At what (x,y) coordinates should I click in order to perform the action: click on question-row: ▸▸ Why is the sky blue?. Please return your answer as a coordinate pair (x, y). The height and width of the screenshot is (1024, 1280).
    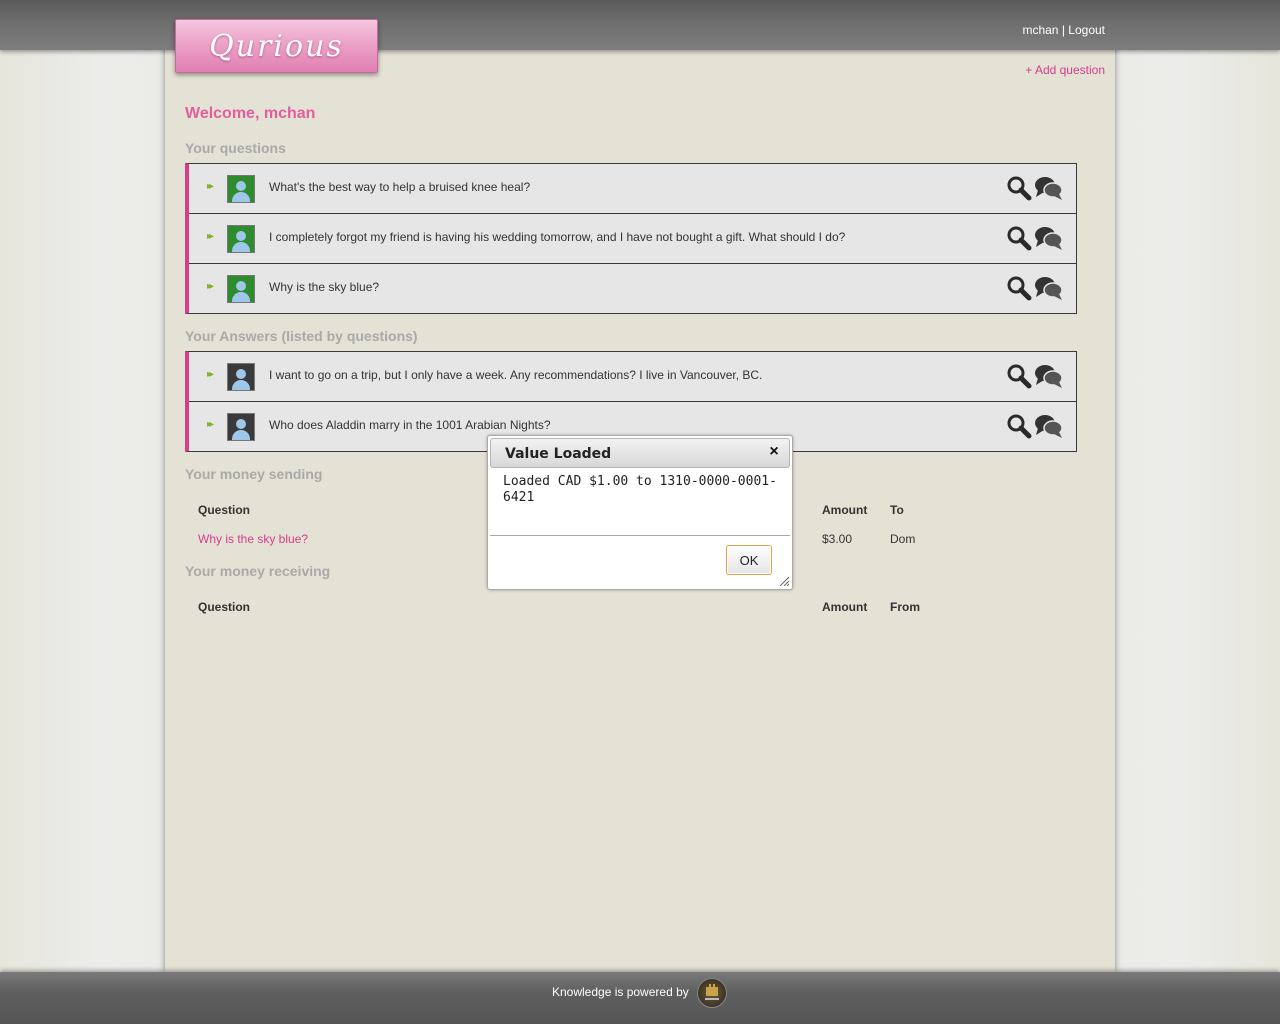
    Looking at the image, I should click on (632, 288).